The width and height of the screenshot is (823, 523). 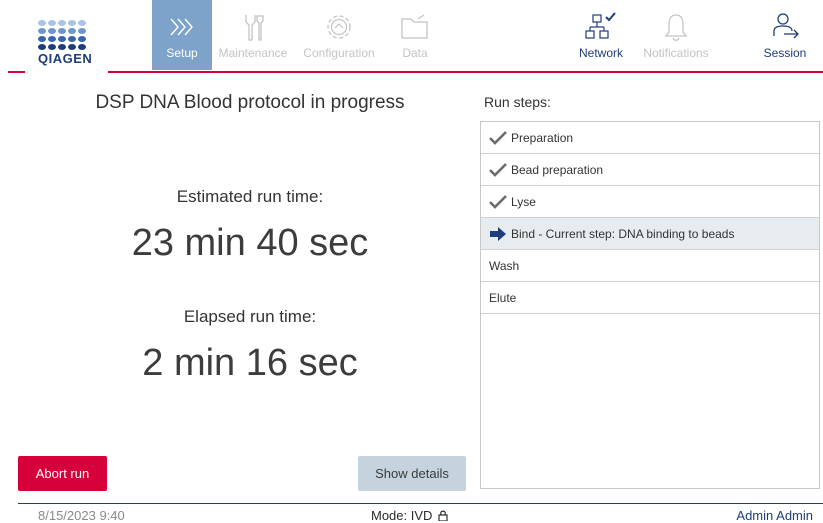 I want to click on qiagen-logo: QIAGEN, so click(x=66, y=46).